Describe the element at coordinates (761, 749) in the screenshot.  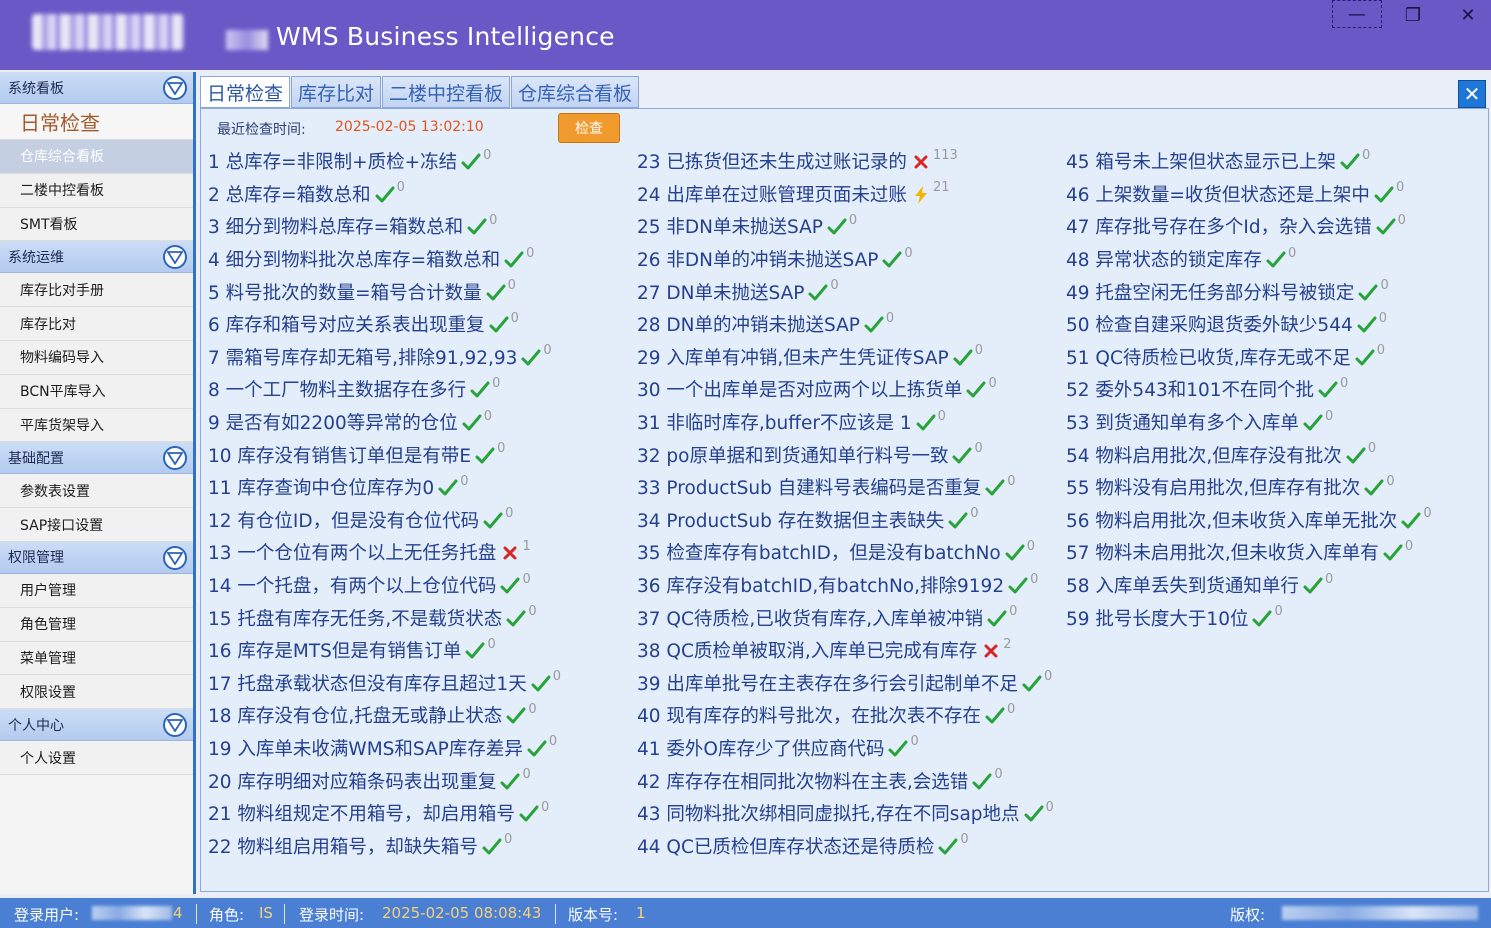
I see `check-item-label: 41 委外O库存少了供应商代码` at that location.